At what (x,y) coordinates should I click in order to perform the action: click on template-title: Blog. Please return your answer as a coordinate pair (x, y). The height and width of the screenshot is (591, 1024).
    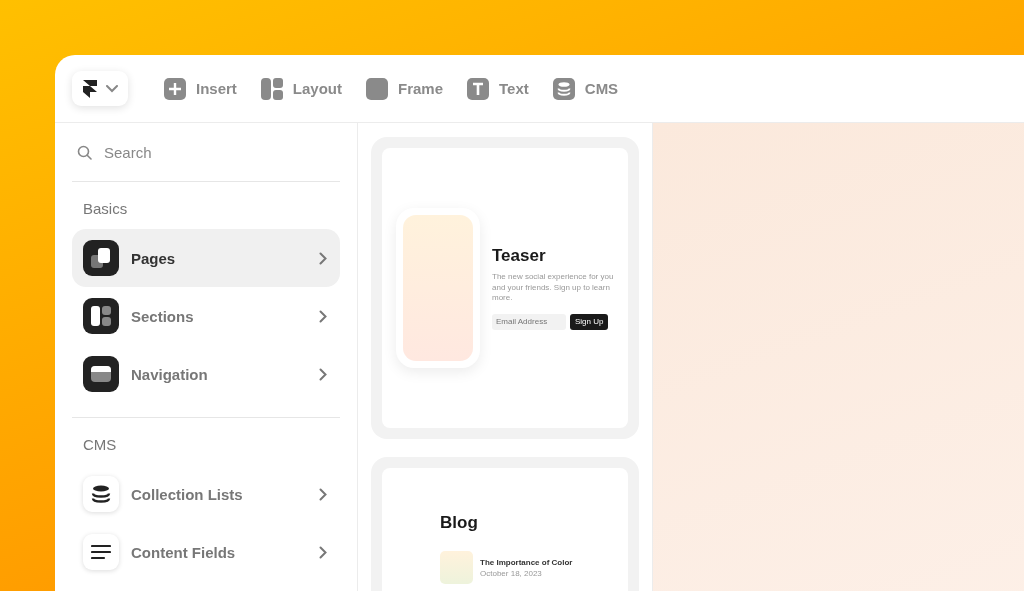
    Looking at the image, I should click on (459, 523).